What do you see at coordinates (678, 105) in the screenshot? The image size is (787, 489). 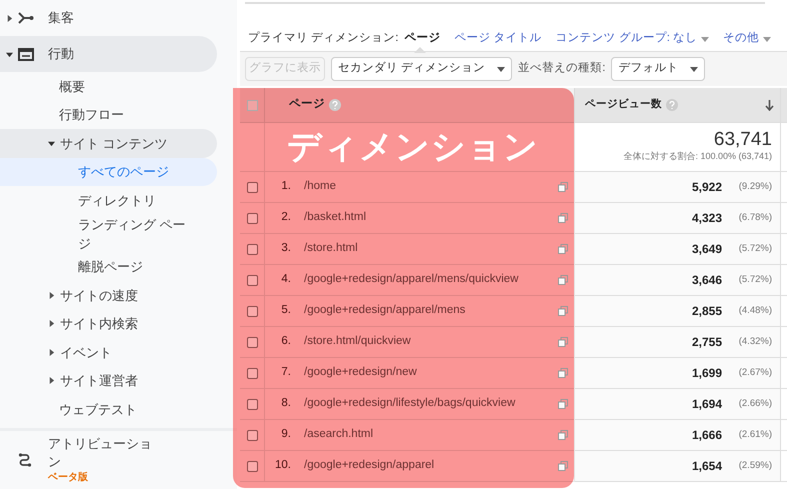 I see `column-header: ページビュー数` at bounding box center [678, 105].